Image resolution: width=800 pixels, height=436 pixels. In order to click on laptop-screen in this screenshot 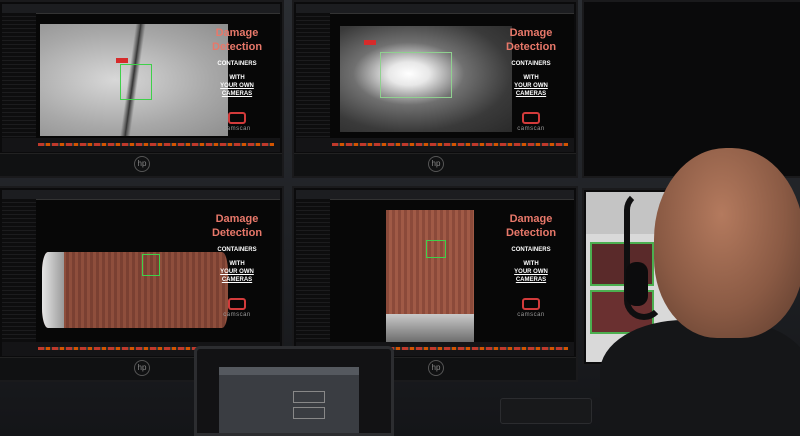, I will do `click(289, 400)`.